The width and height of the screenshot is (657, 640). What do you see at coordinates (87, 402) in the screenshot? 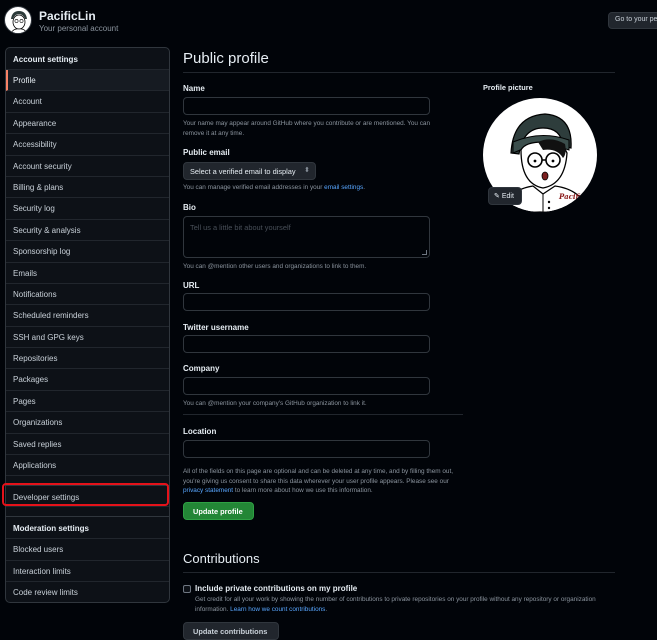
I see `sidebar-item-pages: Pages` at bounding box center [87, 402].